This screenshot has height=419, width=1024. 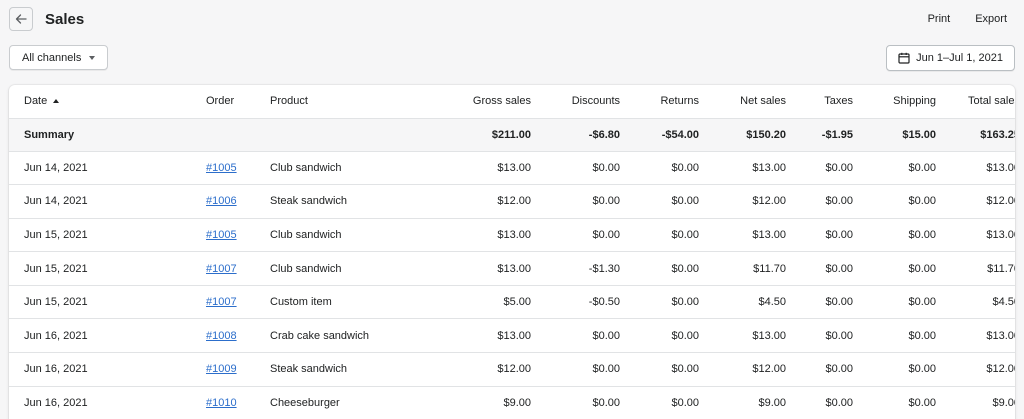 I want to click on cell-net-sales: $11.70, so click(x=742, y=268).